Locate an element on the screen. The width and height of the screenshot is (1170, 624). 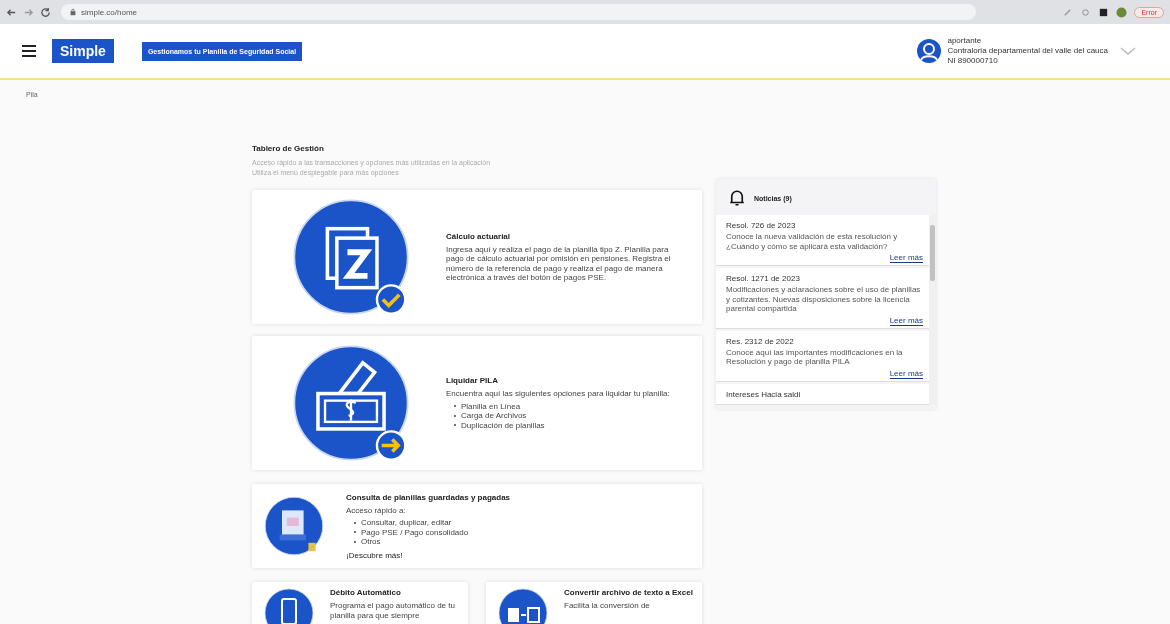
address-bar: simple.co/home is located at coordinates (519, 12).